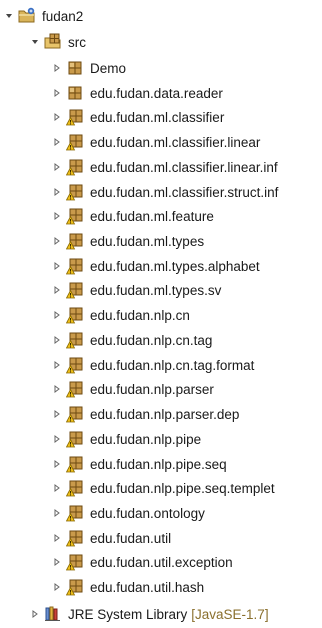  What do you see at coordinates (152, 389) in the screenshot?
I see `tree-item-label: edu.fudan.nlp.parser` at bounding box center [152, 389].